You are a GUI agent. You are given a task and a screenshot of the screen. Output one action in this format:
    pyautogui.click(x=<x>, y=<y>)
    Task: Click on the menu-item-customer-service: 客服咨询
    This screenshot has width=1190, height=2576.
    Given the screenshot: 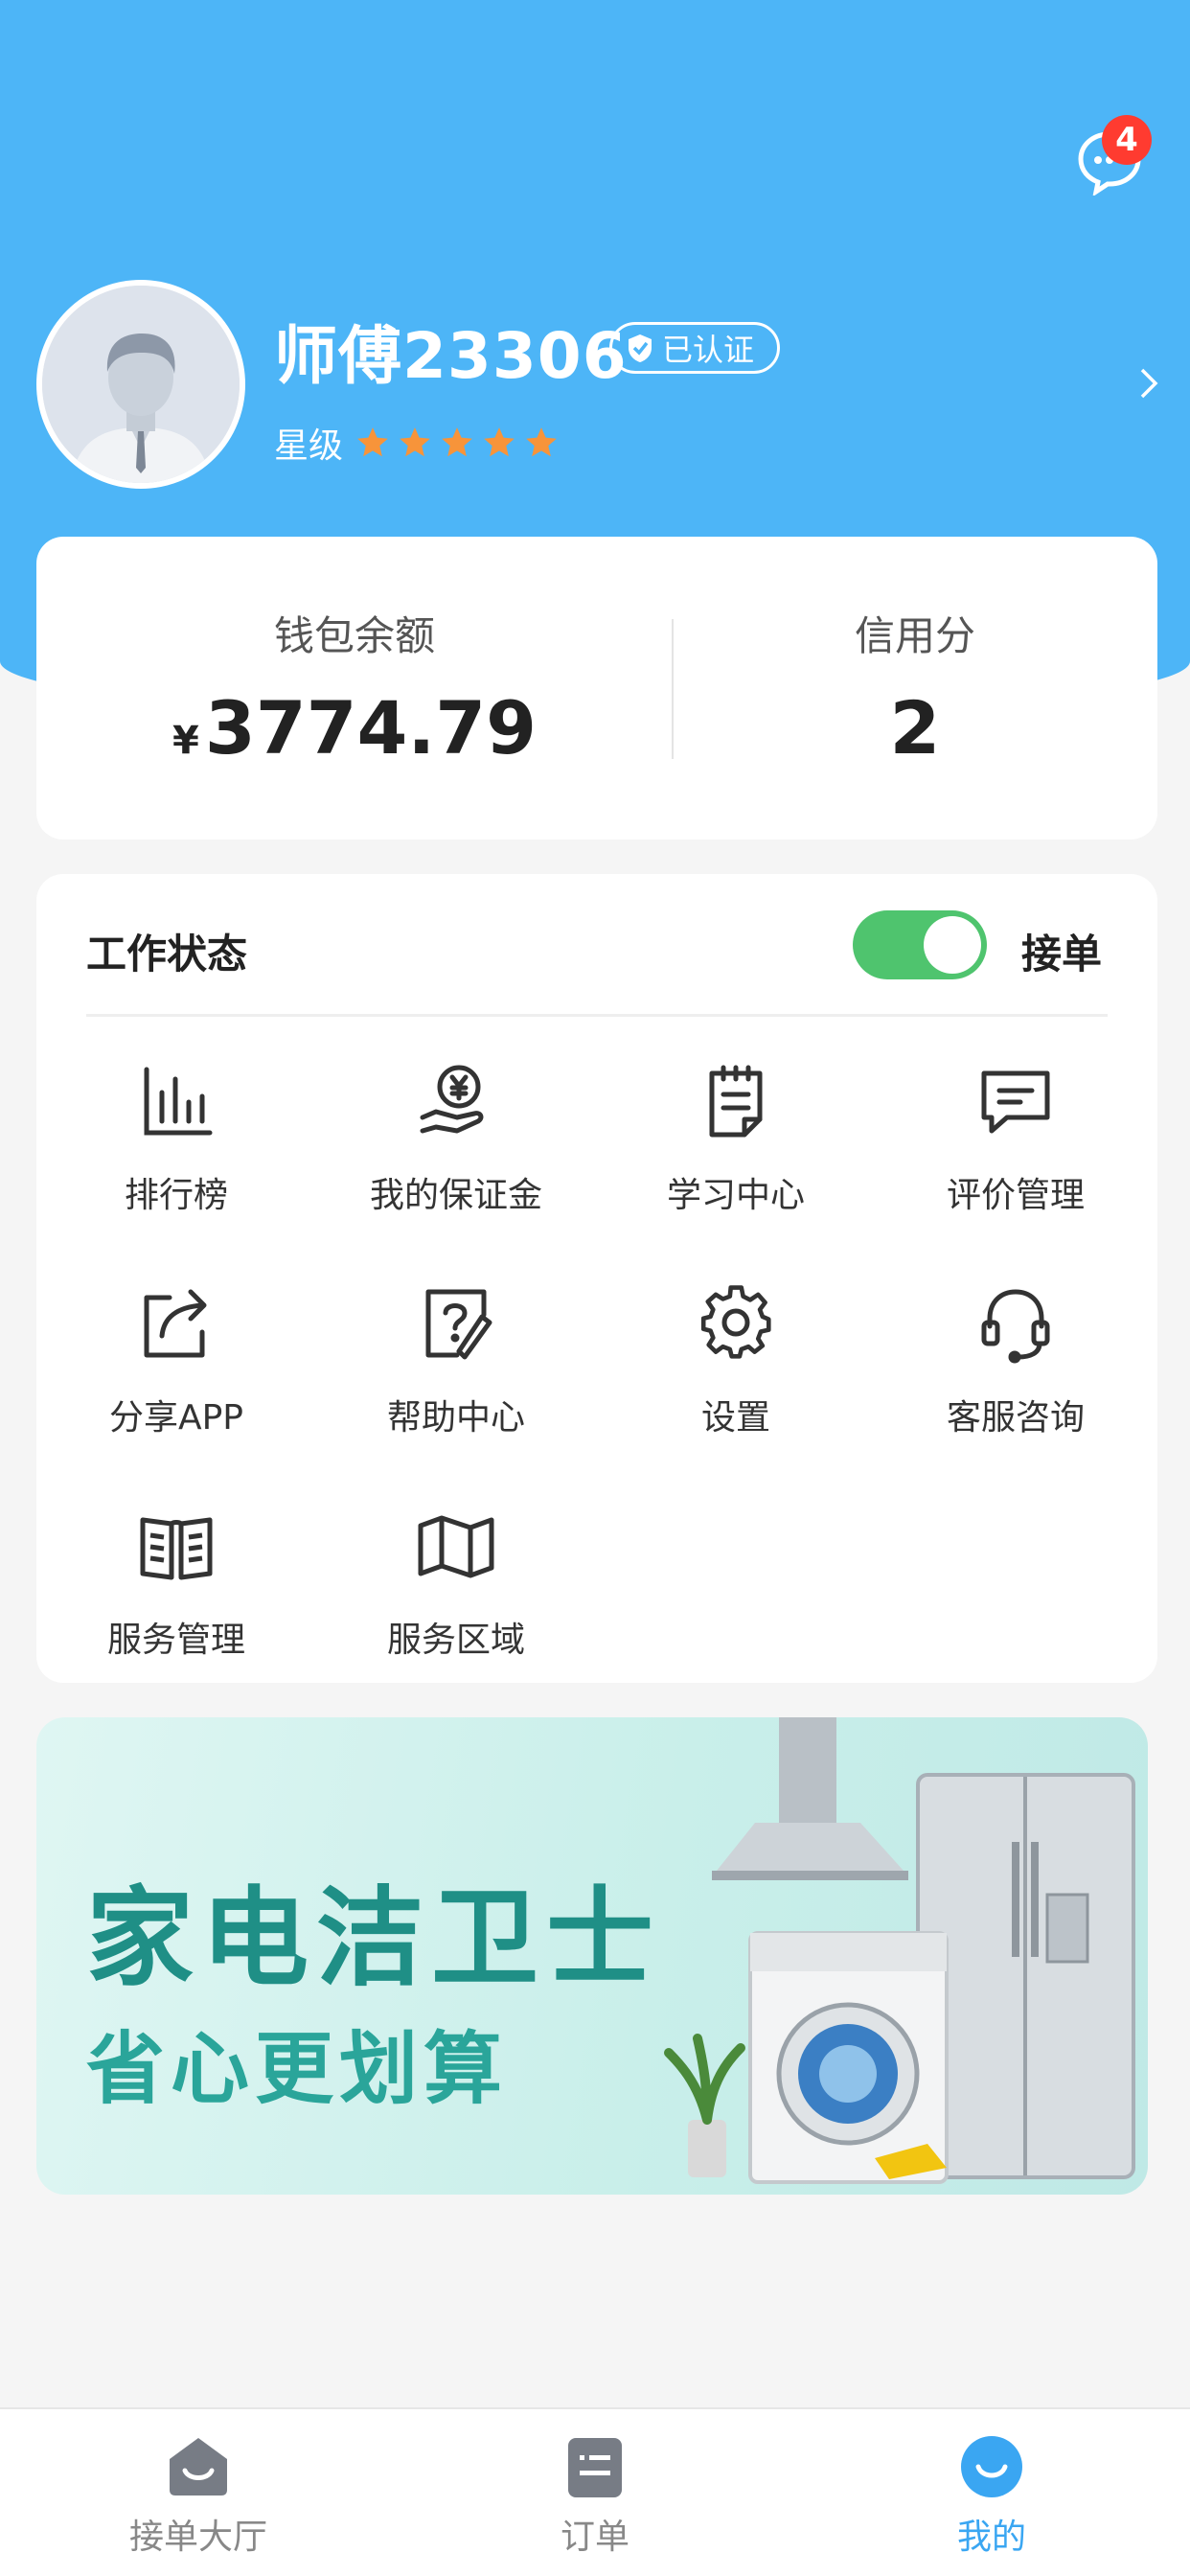 What is the action you would take?
    pyautogui.click(x=1016, y=1355)
    